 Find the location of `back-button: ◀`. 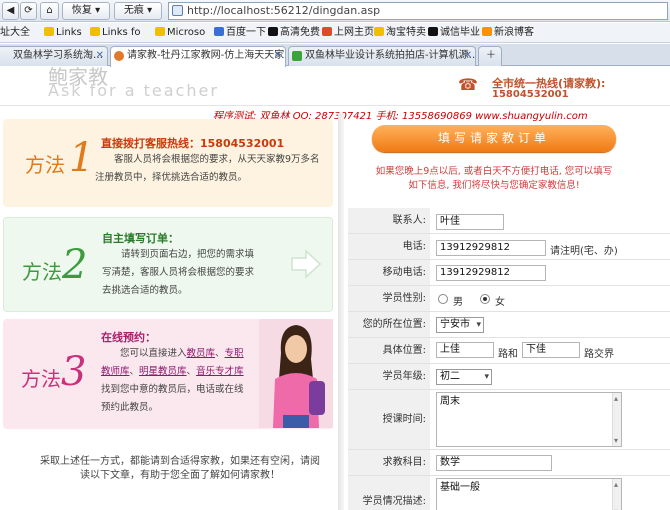

back-button: ◀ is located at coordinates (10, 11).